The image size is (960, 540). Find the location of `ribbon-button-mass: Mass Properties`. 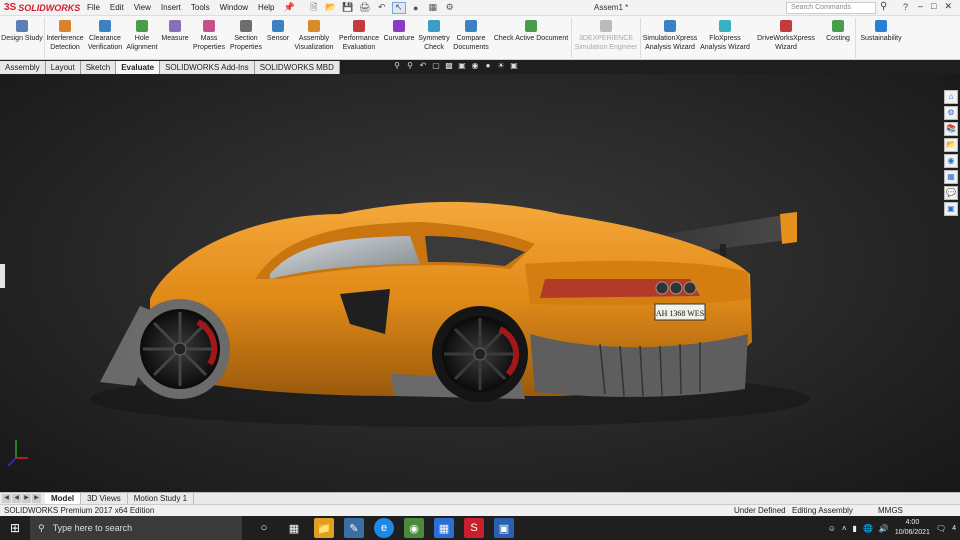

ribbon-button-mass: Mass Properties is located at coordinates (209, 38).